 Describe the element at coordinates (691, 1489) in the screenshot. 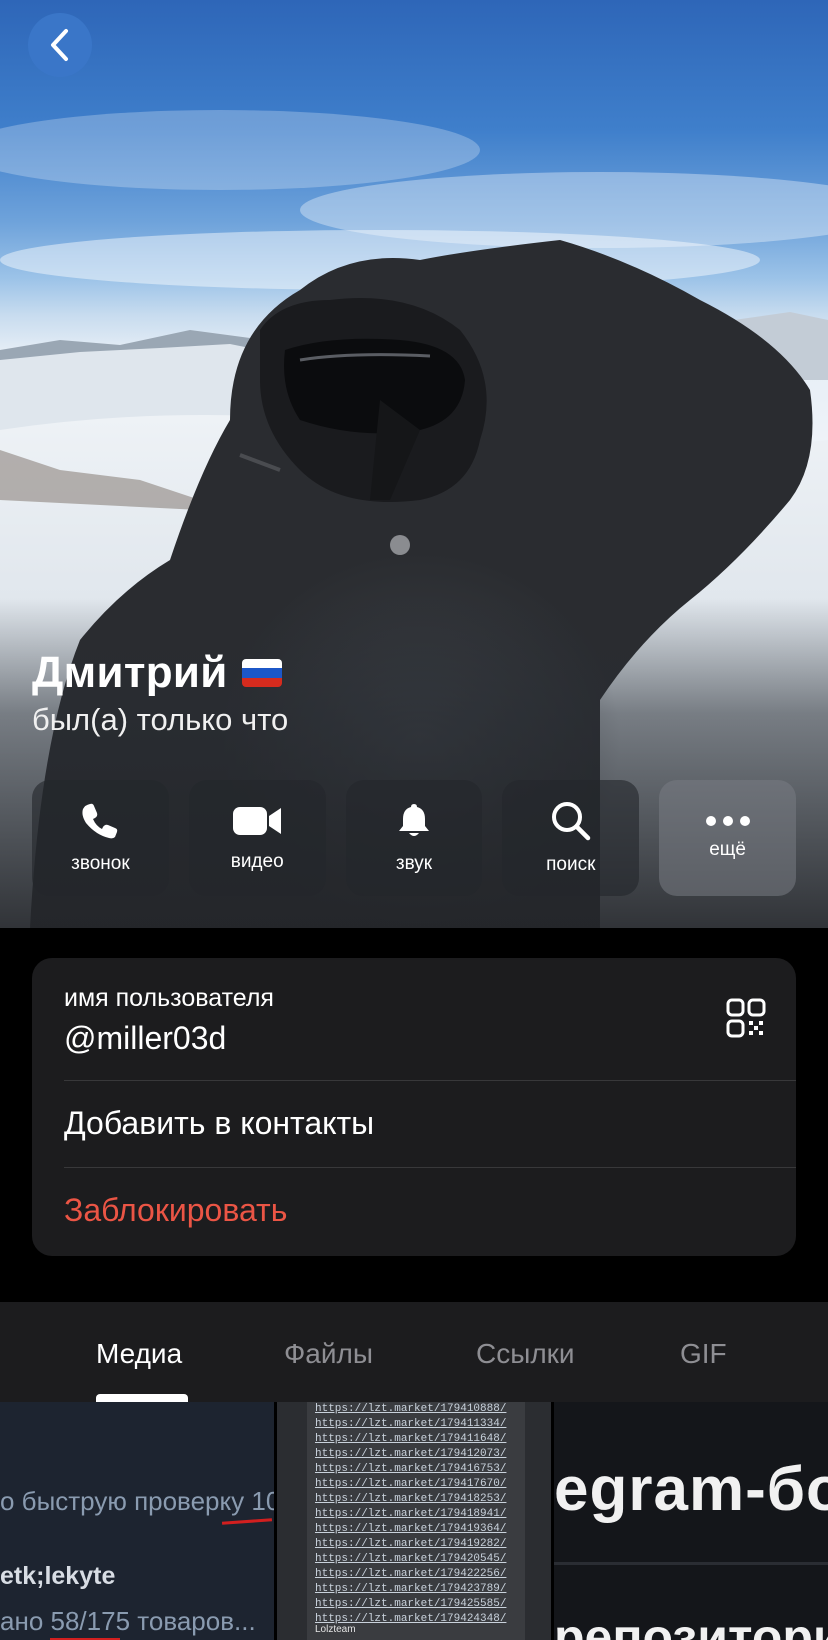

I see `thumbnail-text: egram-бо` at that location.